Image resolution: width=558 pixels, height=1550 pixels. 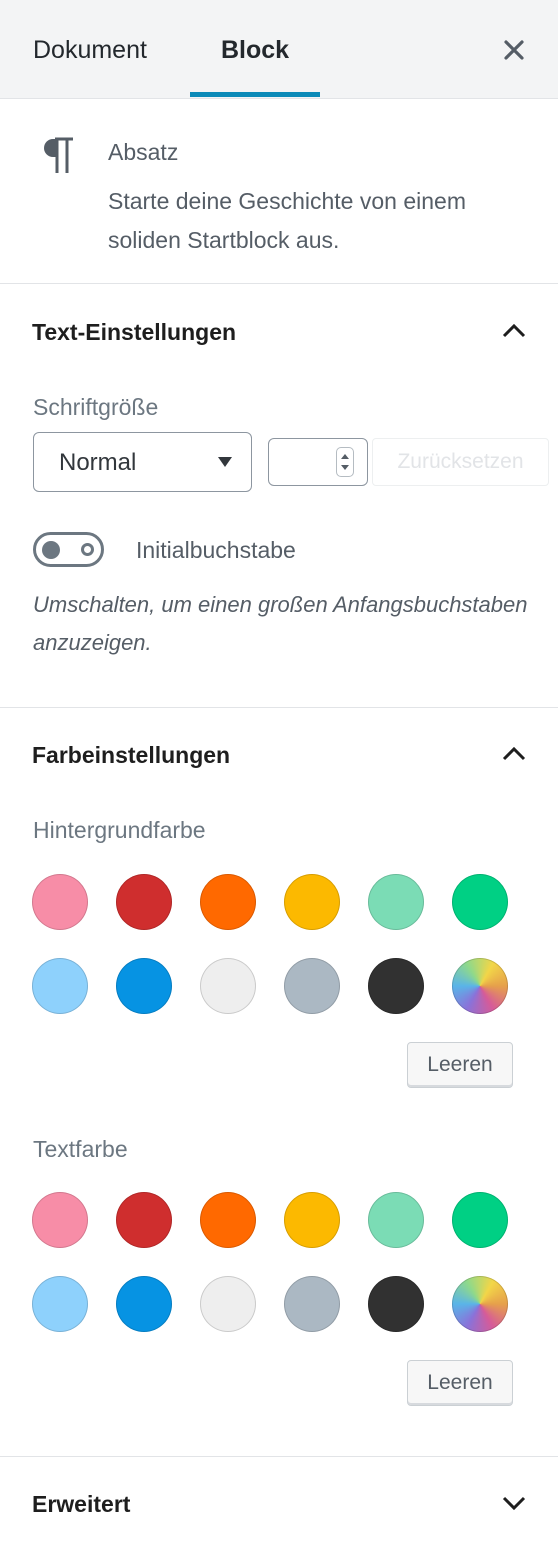 I want to click on text-settings-title: Text-Einstellungen, so click(x=134, y=332).